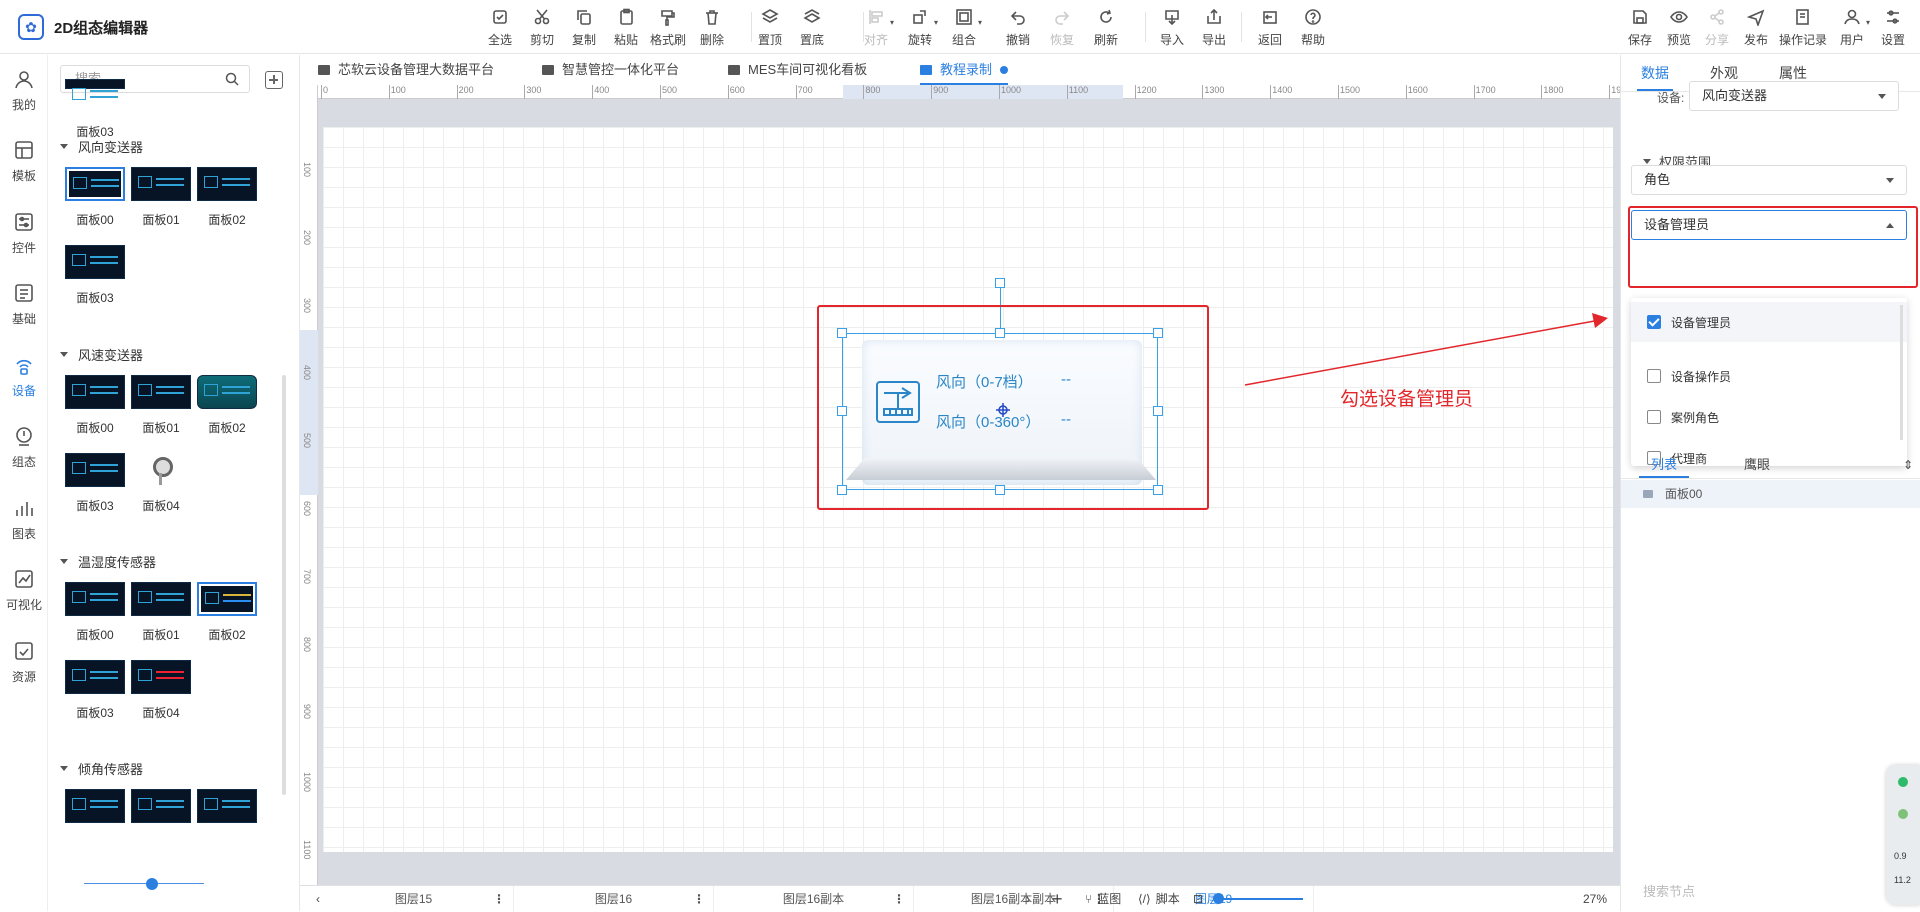 Image resolution: width=1920 pixels, height=912 pixels. What do you see at coordinates (284, 585) in the screenshot?
I see `palette-scrollbar` at bounding box center [284, 585].